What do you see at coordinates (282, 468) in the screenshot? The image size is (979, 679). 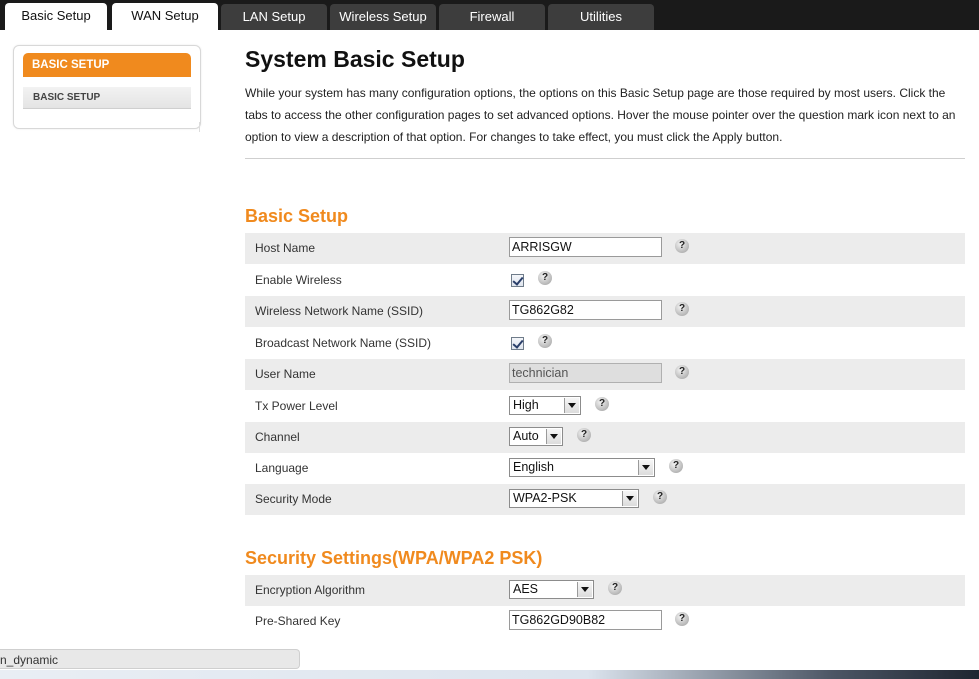 I see `language-label: Language` at bounding box center [282, 468].